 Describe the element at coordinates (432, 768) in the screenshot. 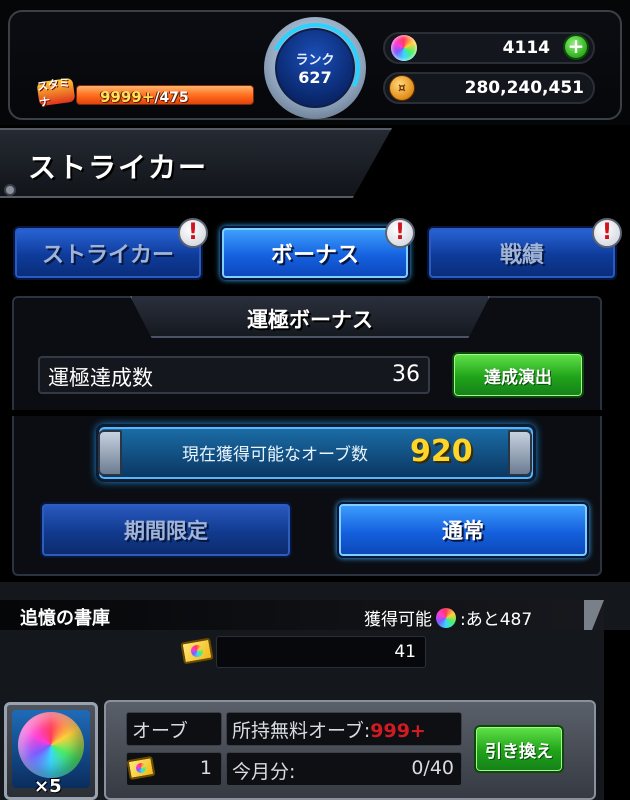

I see `monthly-value: 0/40` at that location.